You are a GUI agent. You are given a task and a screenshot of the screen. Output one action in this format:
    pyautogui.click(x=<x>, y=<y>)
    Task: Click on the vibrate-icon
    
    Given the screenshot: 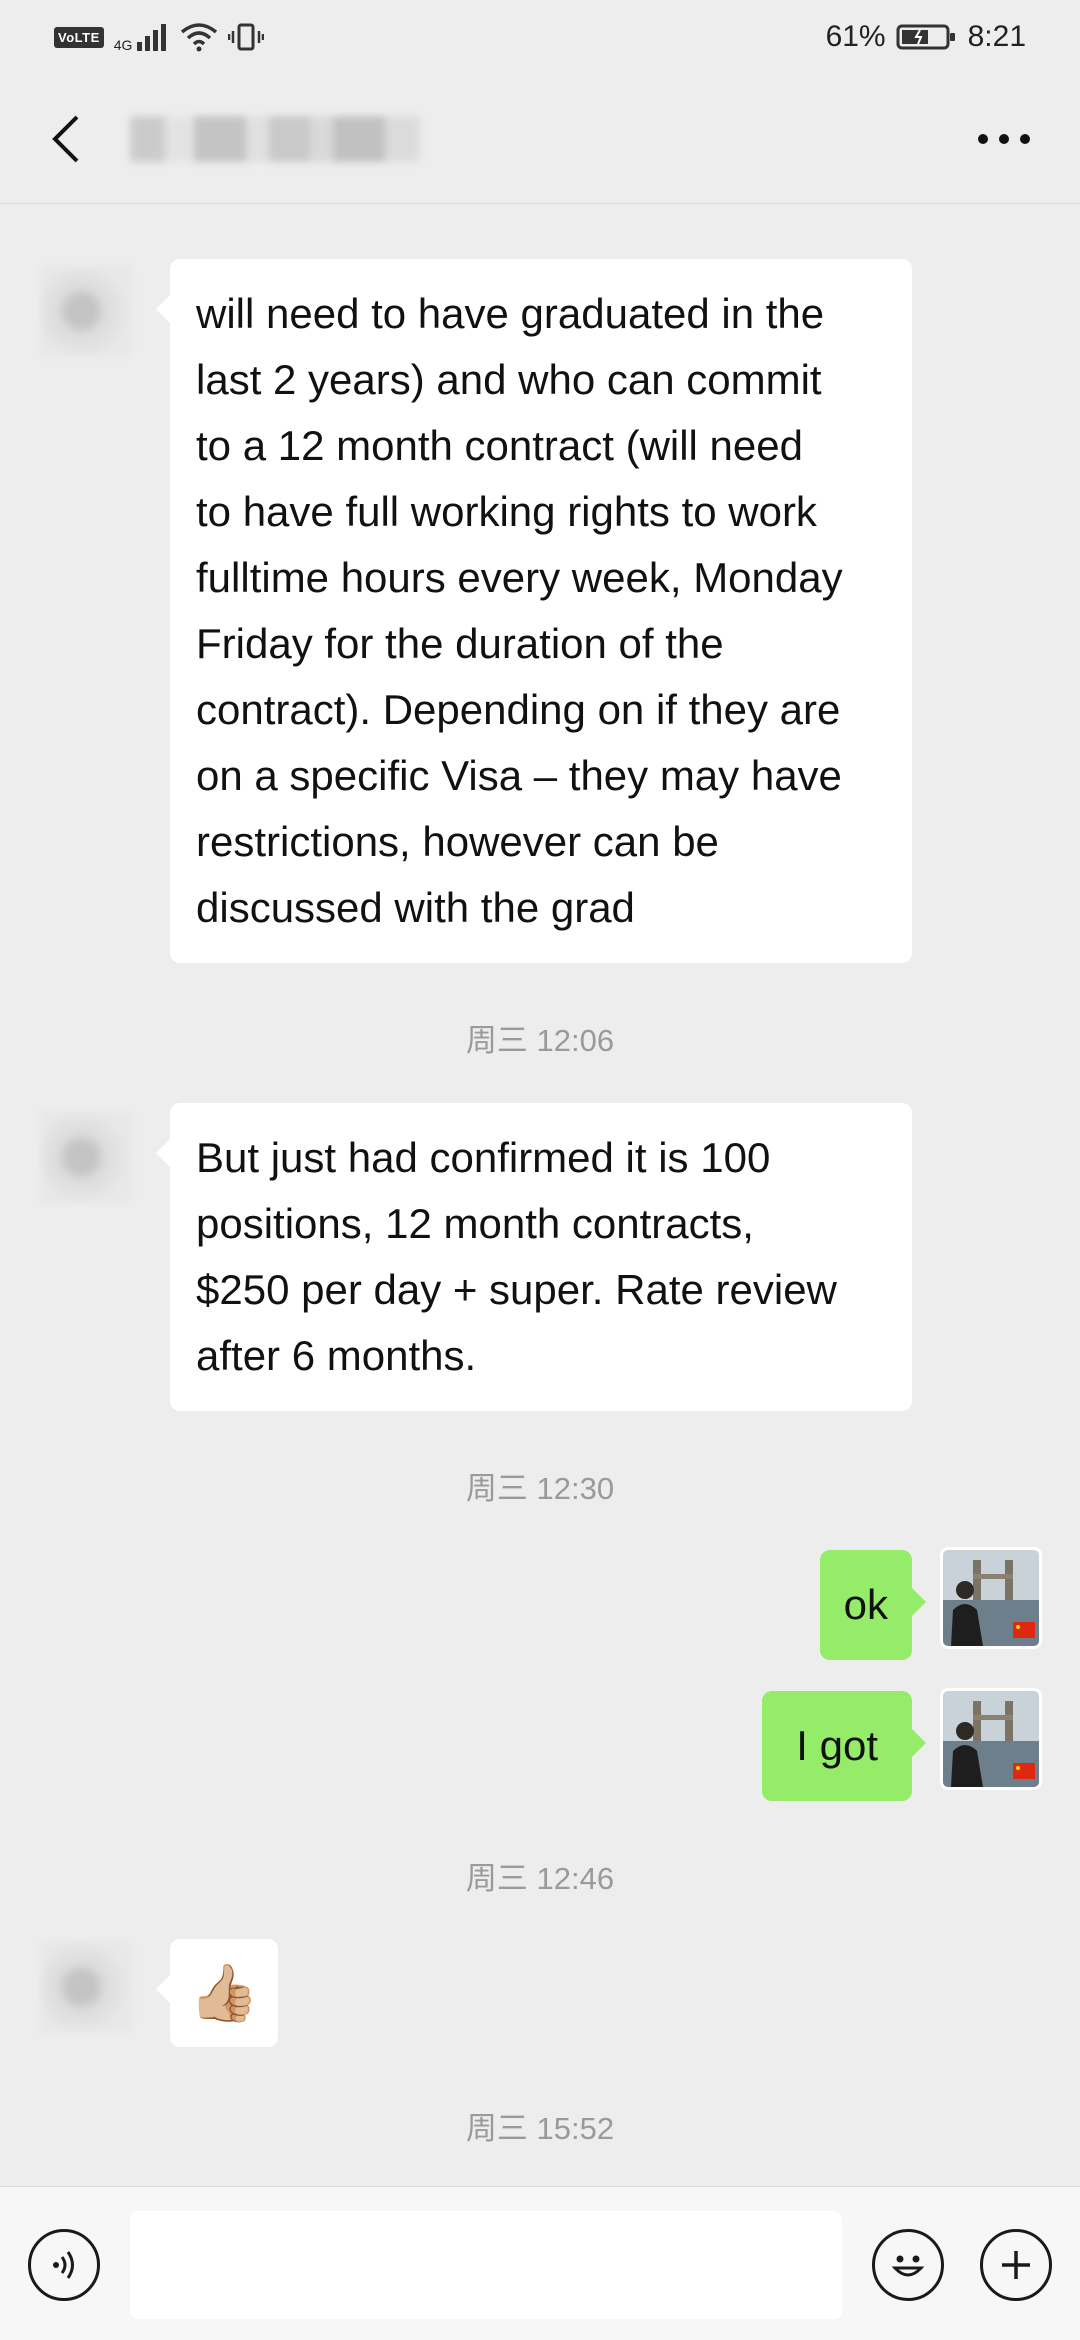 What is the action you would take?
    pyautogui.click(x=246, y=37)
    